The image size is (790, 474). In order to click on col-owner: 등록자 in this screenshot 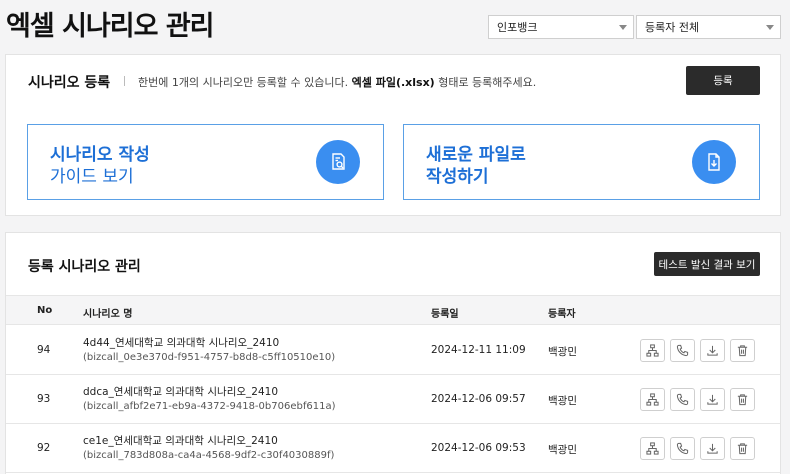, I will do `click(562, 314)`.